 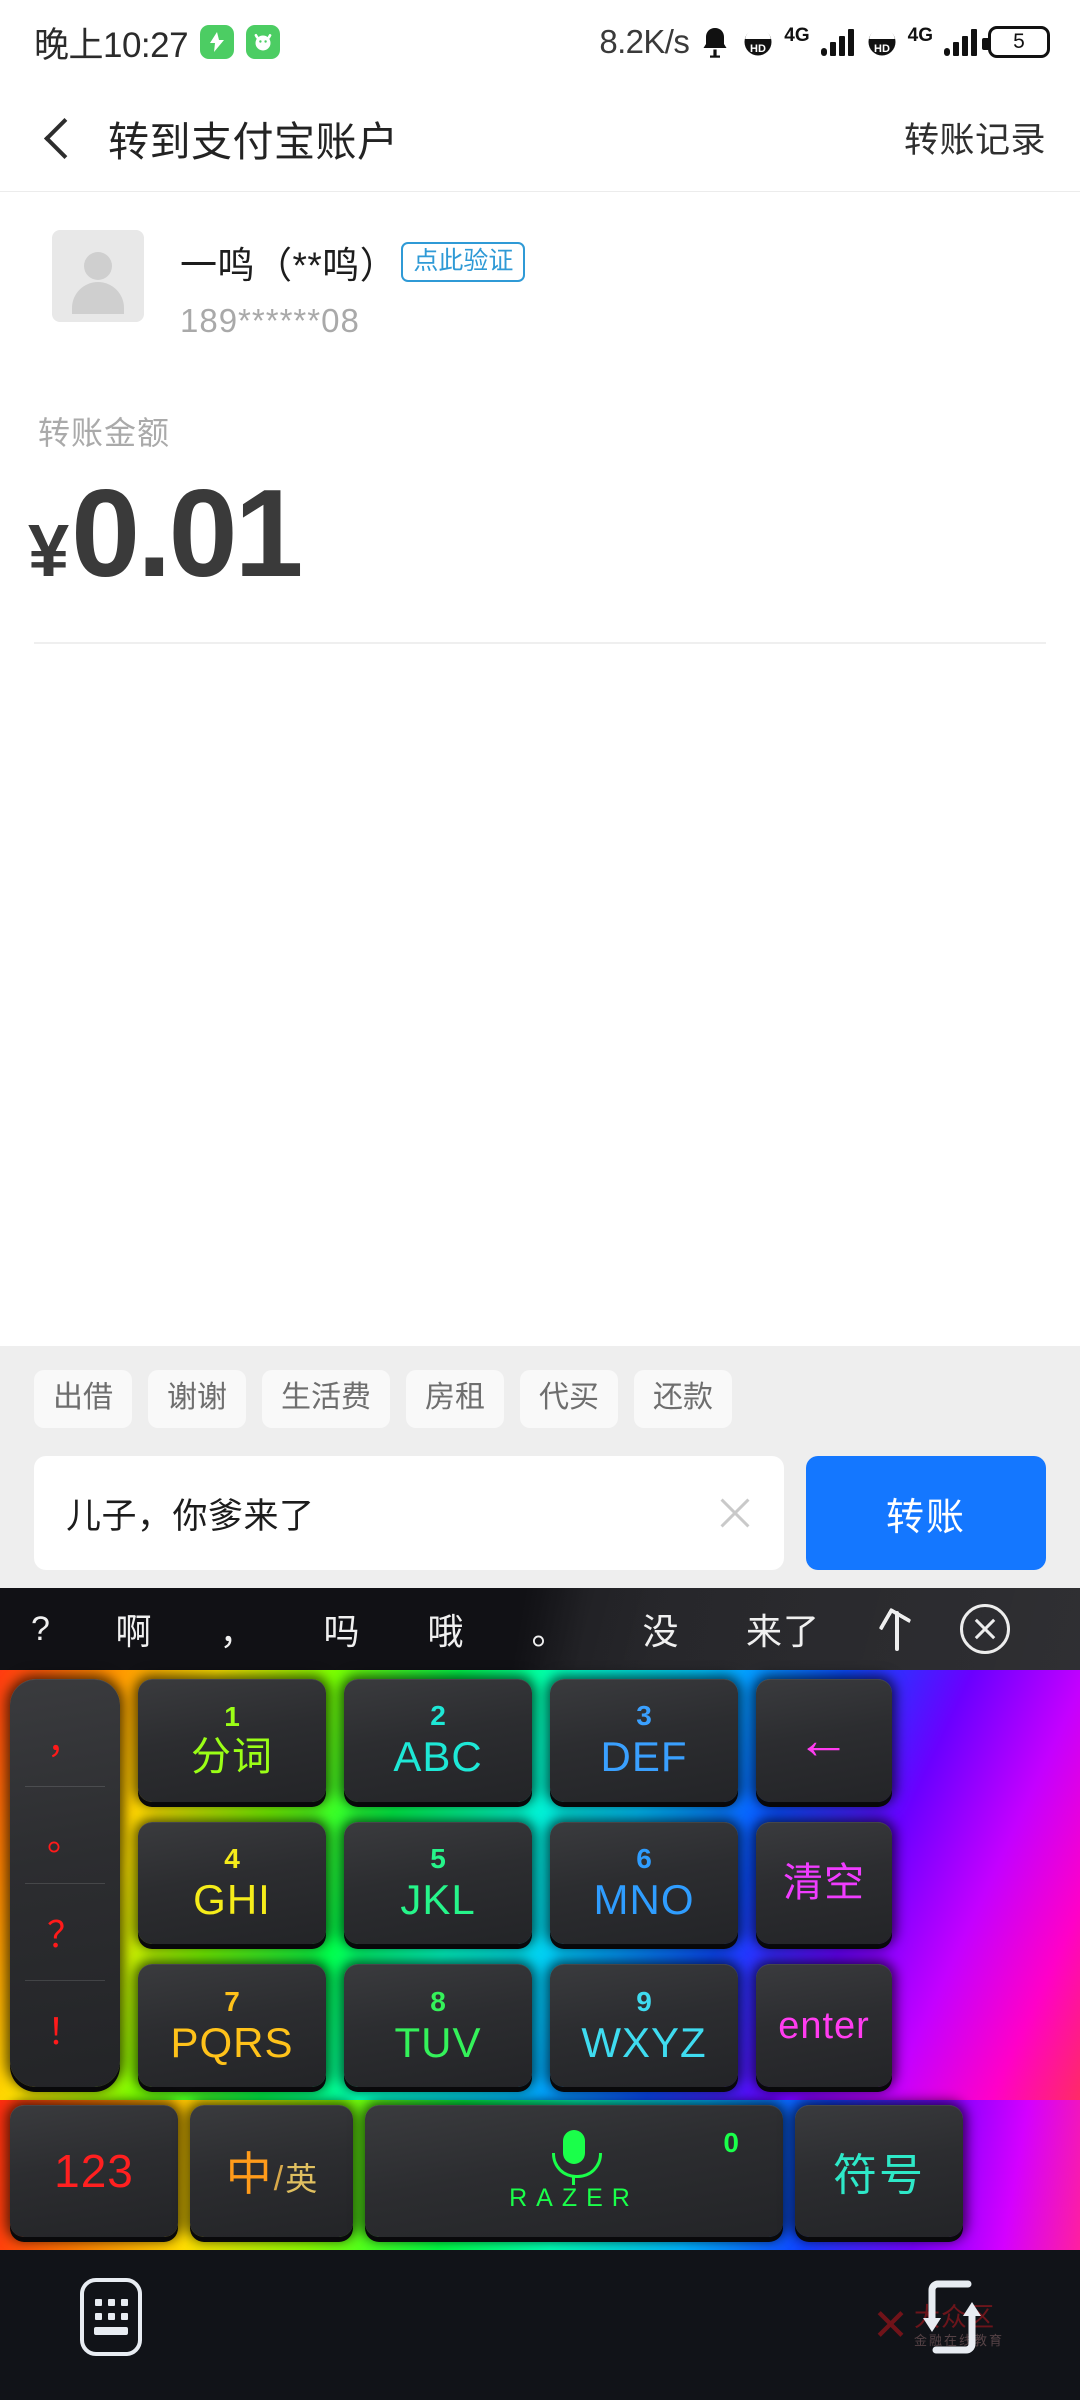 I want to click on key-number: 8, so click(x=438, y=2001).